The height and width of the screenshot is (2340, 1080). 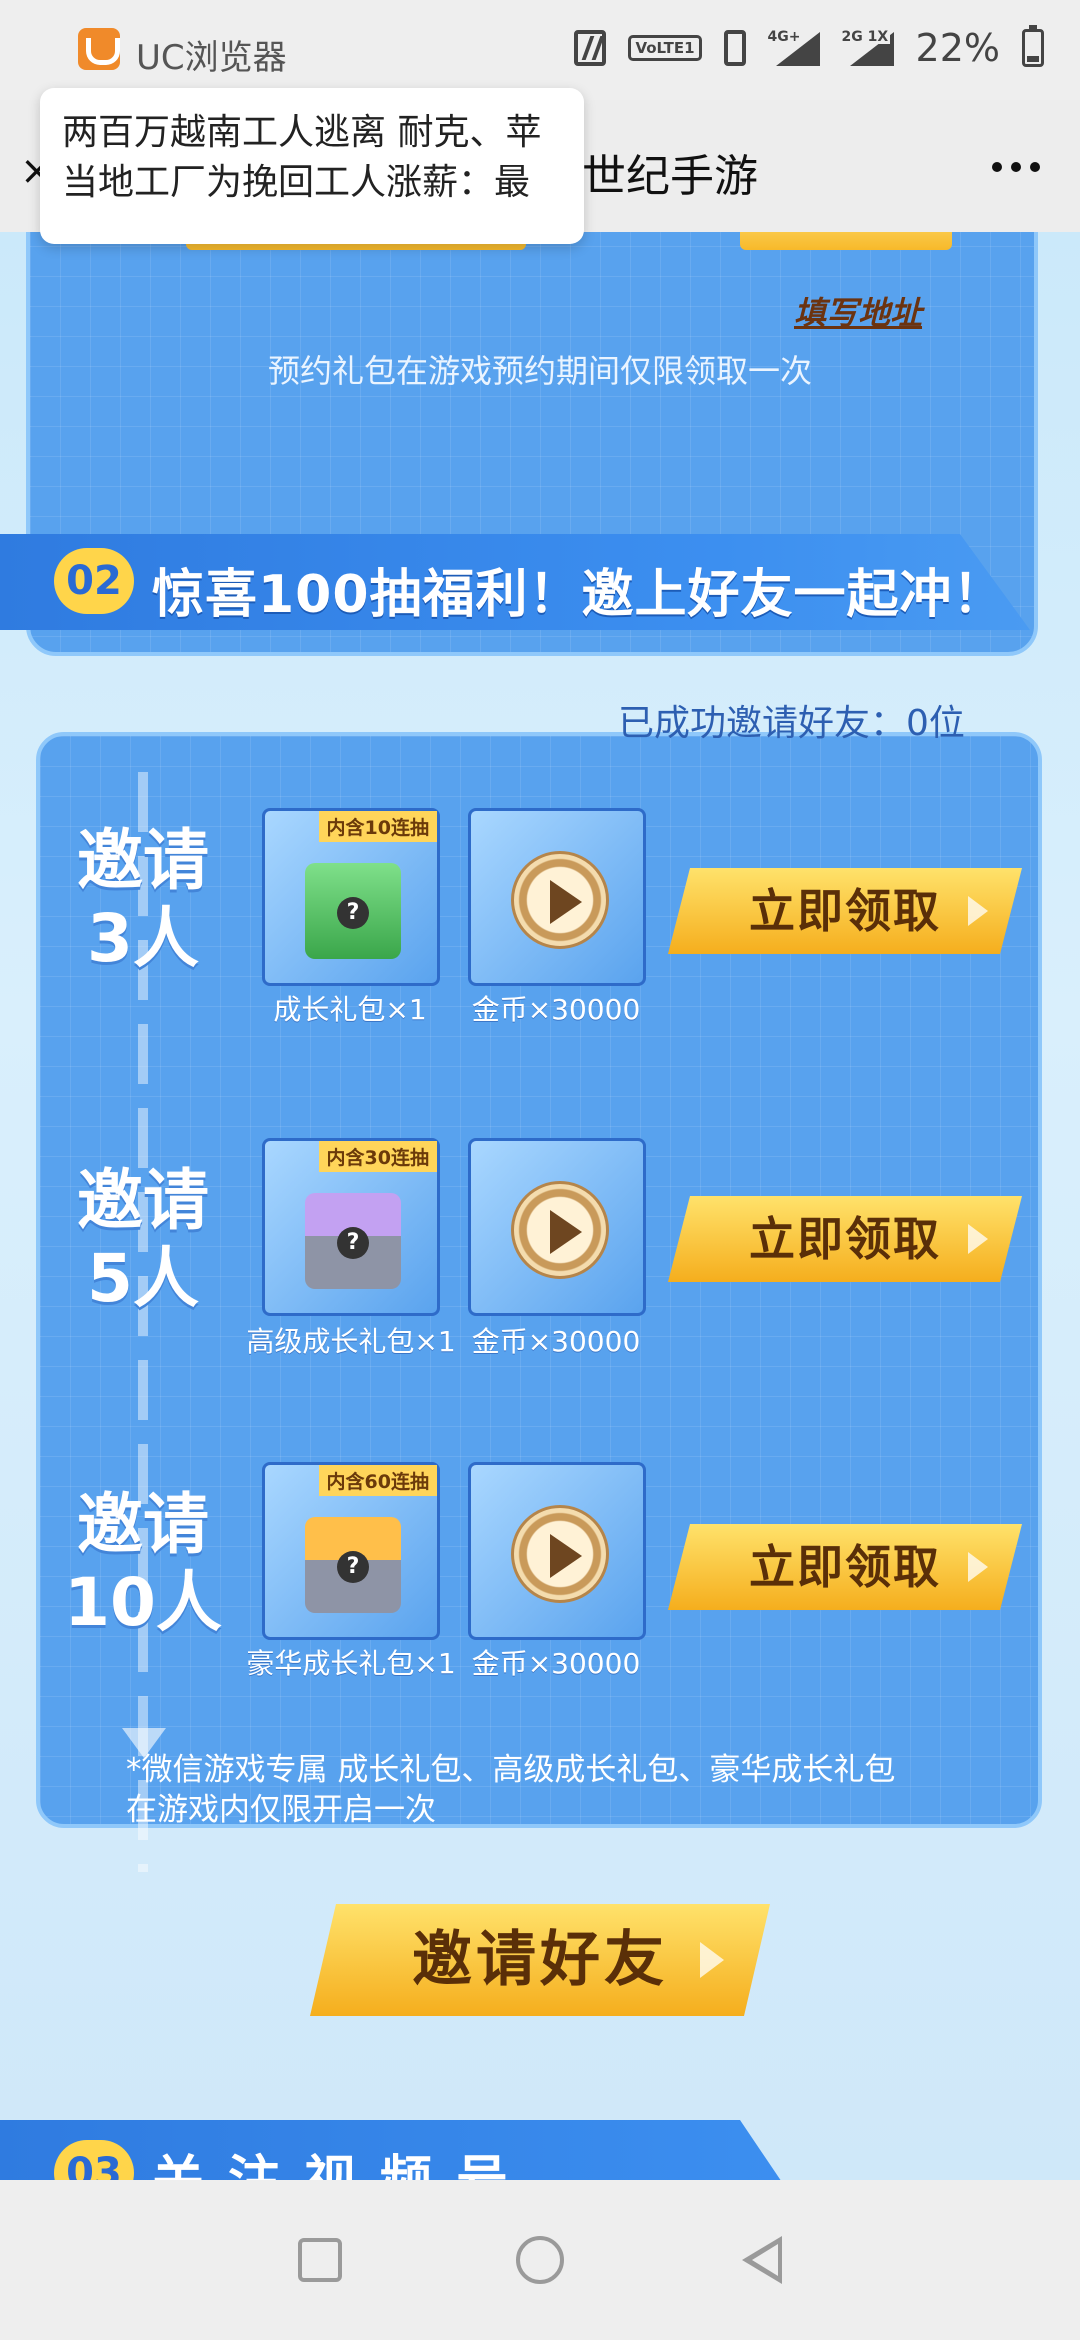 What do you see at coordinates (281, 1810) in the screenshot?
I see `footnote-line2: 在游戏内仅限开启一次` at bounding box center [281, 1810].